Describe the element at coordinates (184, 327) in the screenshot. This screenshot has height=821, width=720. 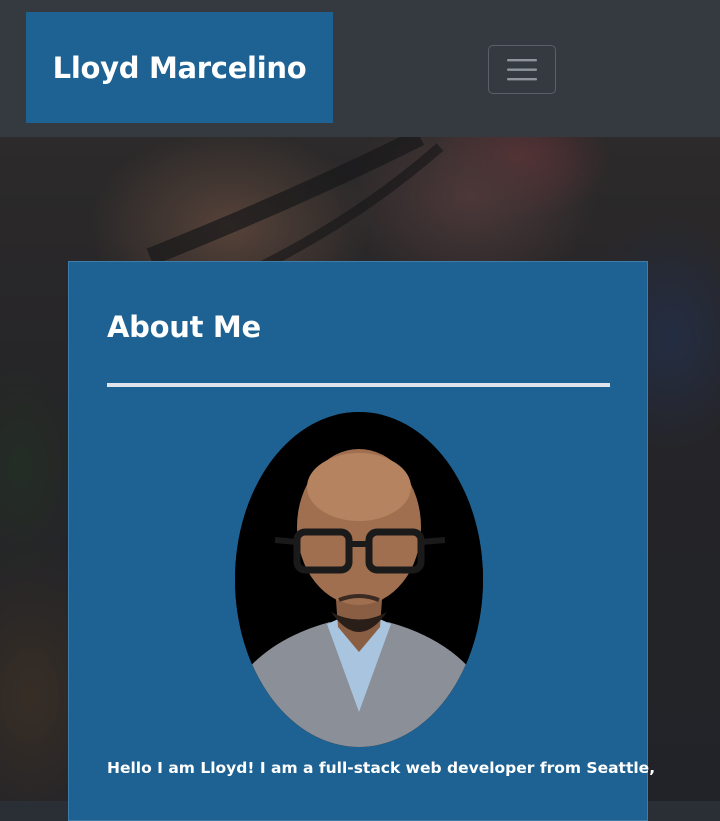
I see `about-title: About Me` at that location.